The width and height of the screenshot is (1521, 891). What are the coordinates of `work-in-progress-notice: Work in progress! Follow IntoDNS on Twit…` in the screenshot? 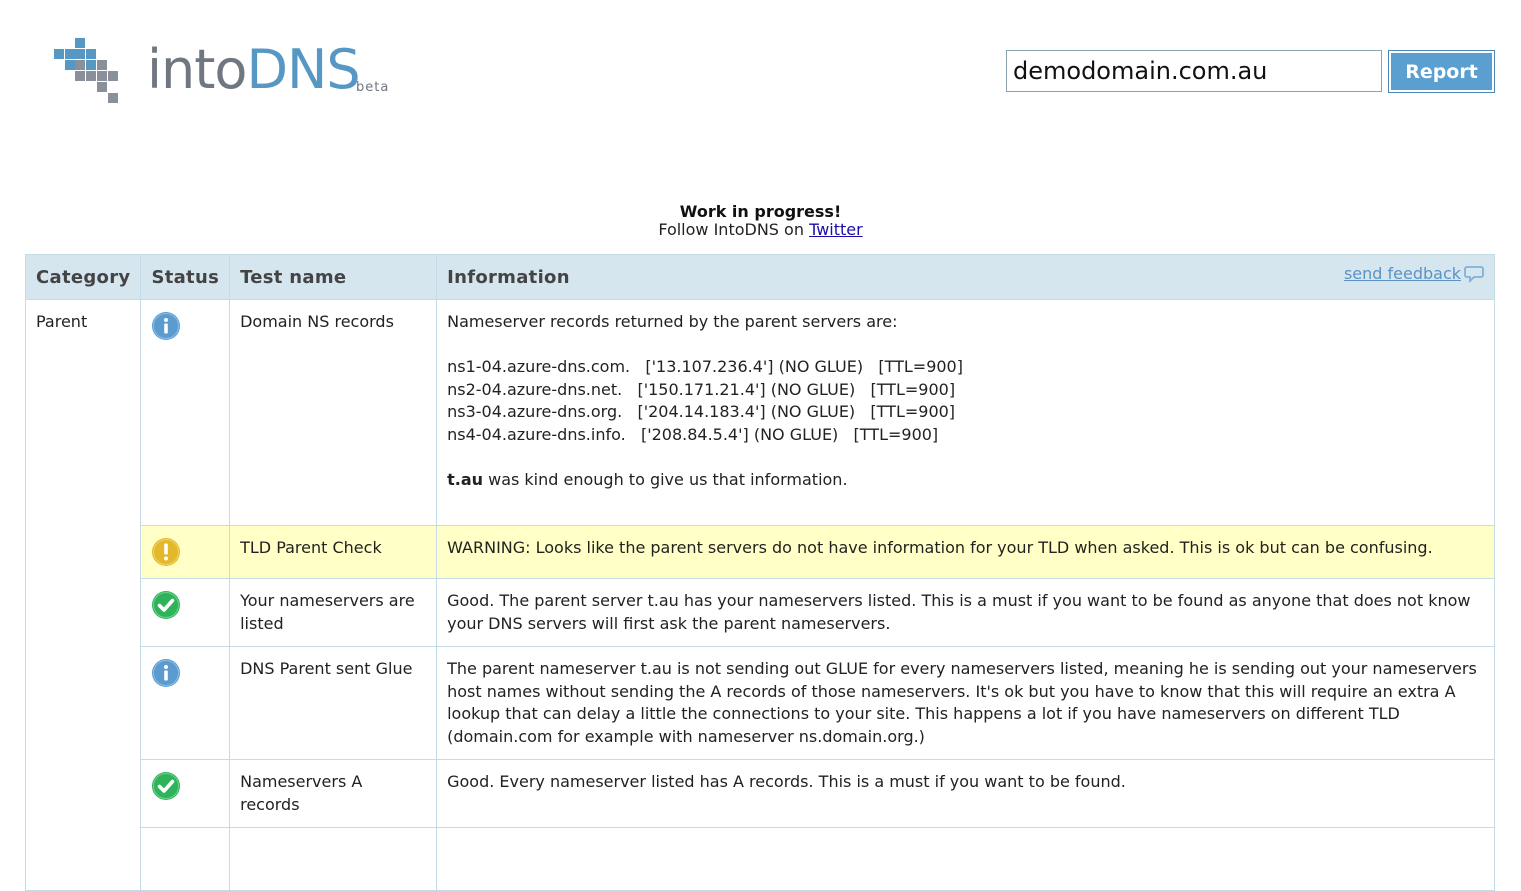 It's located at (760, 221).